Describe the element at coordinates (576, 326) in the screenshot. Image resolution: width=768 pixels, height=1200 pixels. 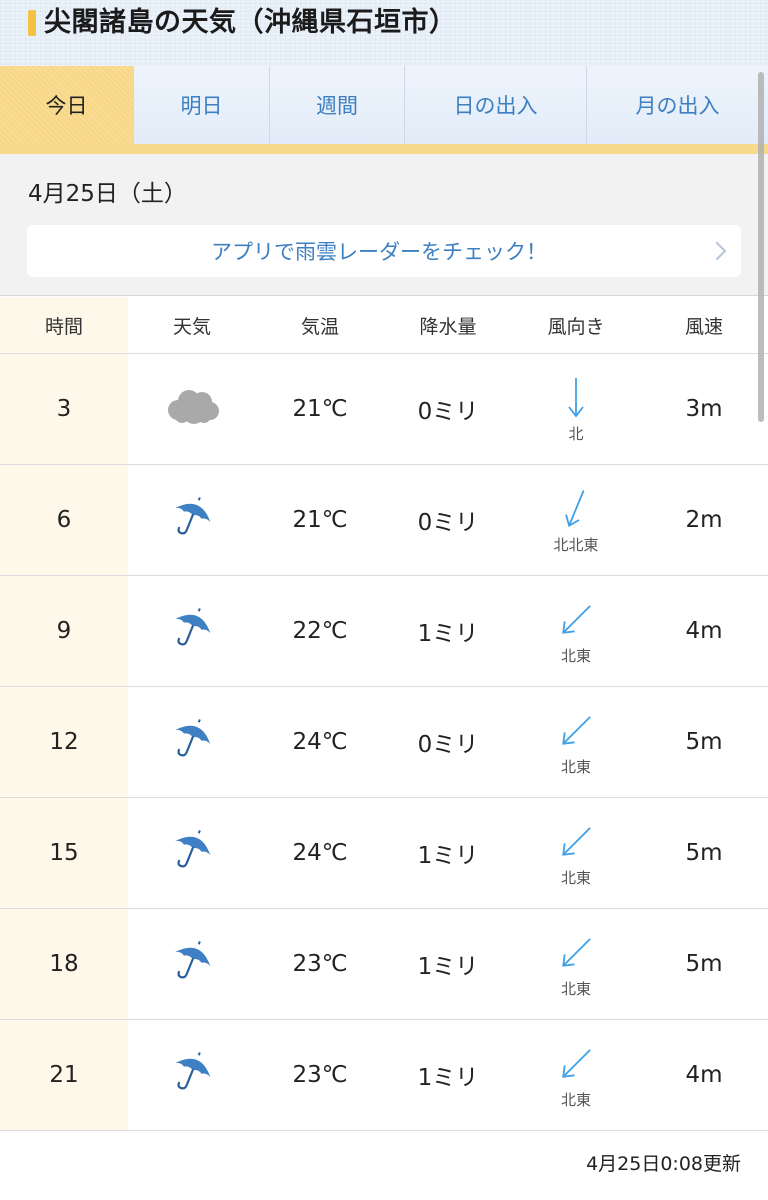
I see `column-header-wind-direction: 風向き` at that location.